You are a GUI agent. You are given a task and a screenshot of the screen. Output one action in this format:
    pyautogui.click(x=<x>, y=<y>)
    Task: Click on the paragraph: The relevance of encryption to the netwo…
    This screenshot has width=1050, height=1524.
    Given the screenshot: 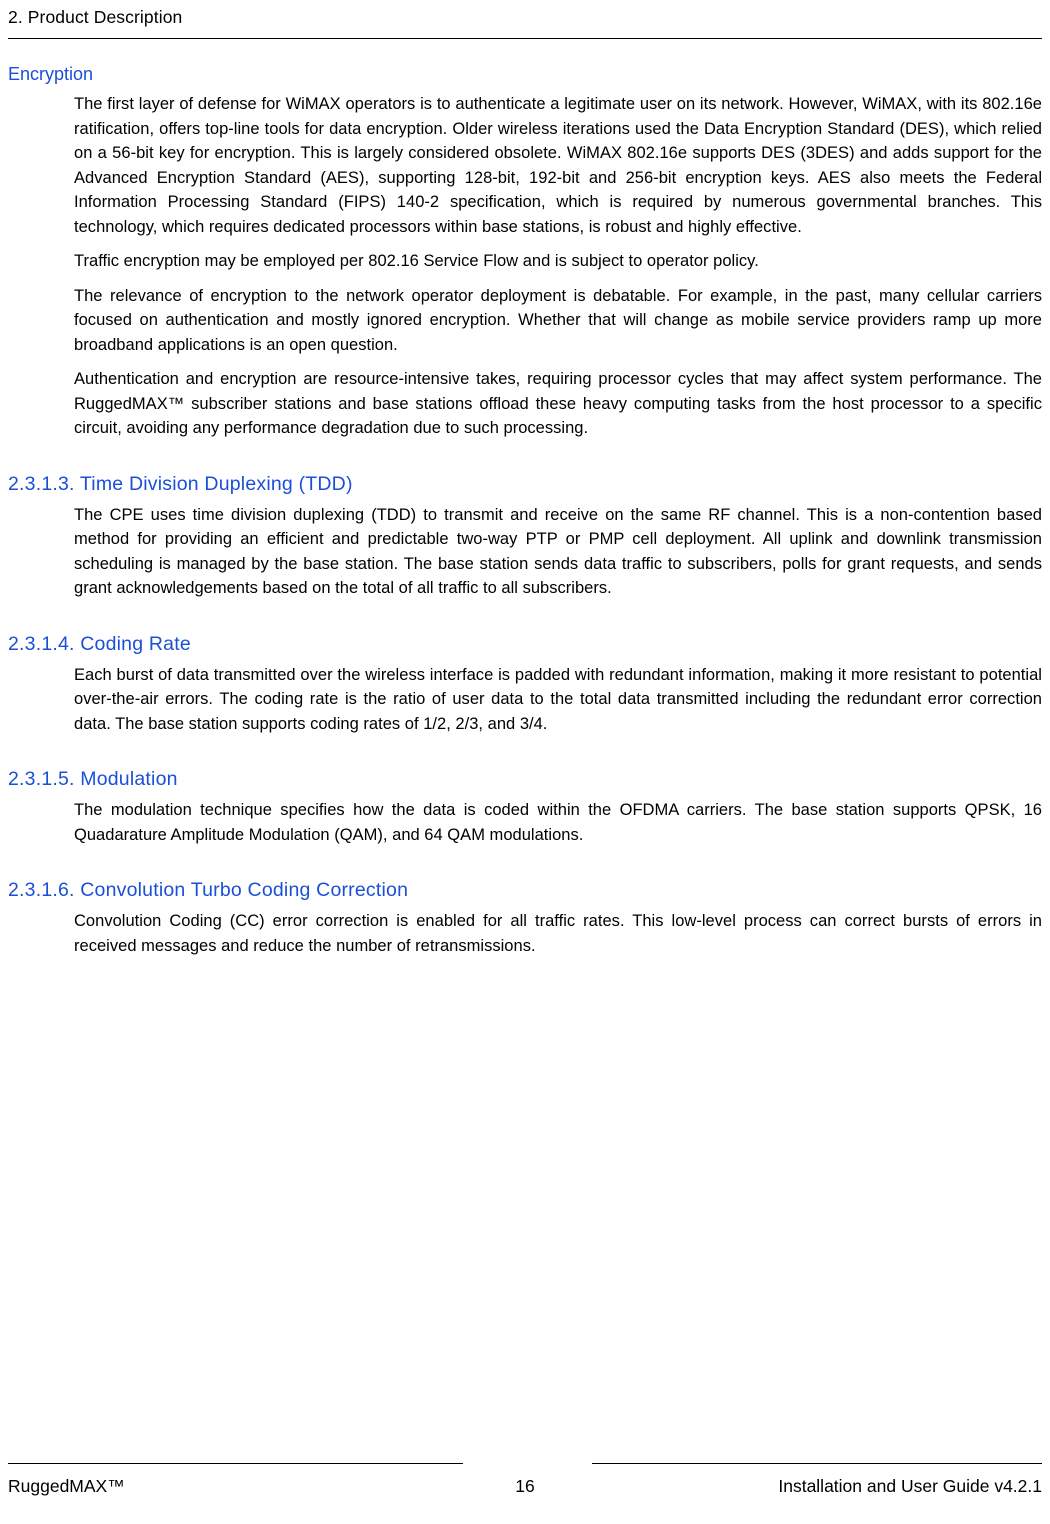 What is the action you would take?
    pyautogui.click(x=558, y=320)
    